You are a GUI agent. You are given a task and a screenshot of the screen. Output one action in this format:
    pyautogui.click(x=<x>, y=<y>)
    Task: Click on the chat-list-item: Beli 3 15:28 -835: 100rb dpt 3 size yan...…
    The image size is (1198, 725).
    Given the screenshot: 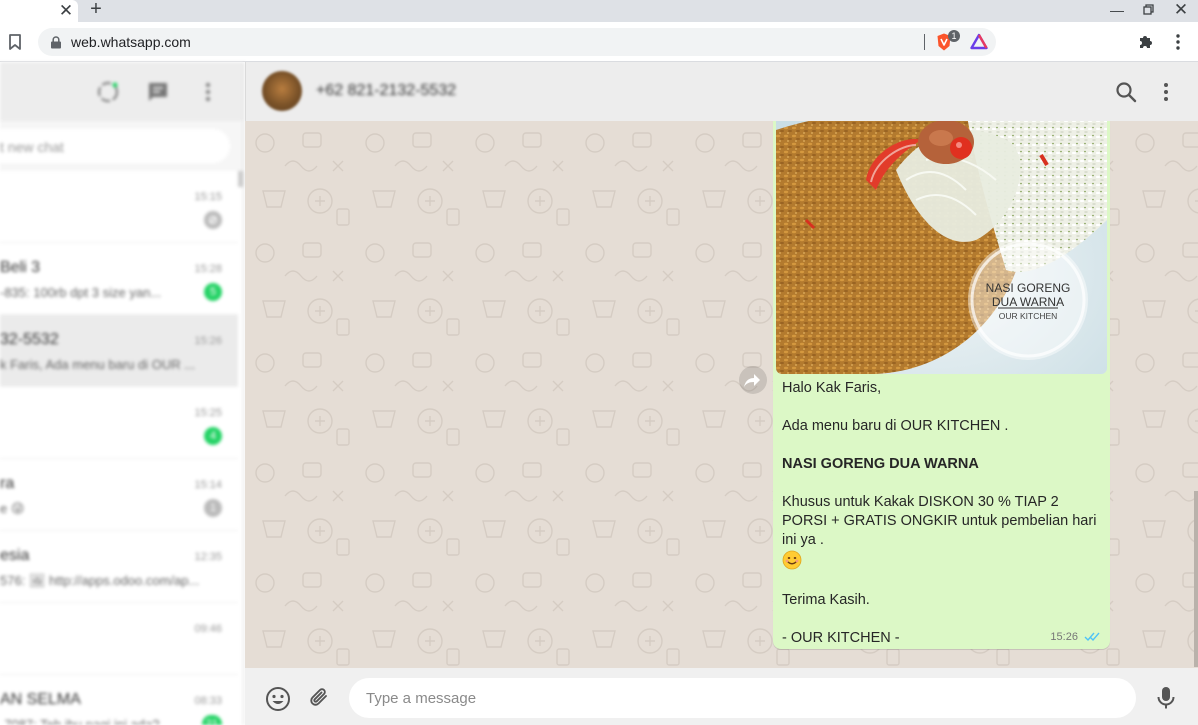 What is the action you would take?
    pyautogui.click(x=119, y=279)
    